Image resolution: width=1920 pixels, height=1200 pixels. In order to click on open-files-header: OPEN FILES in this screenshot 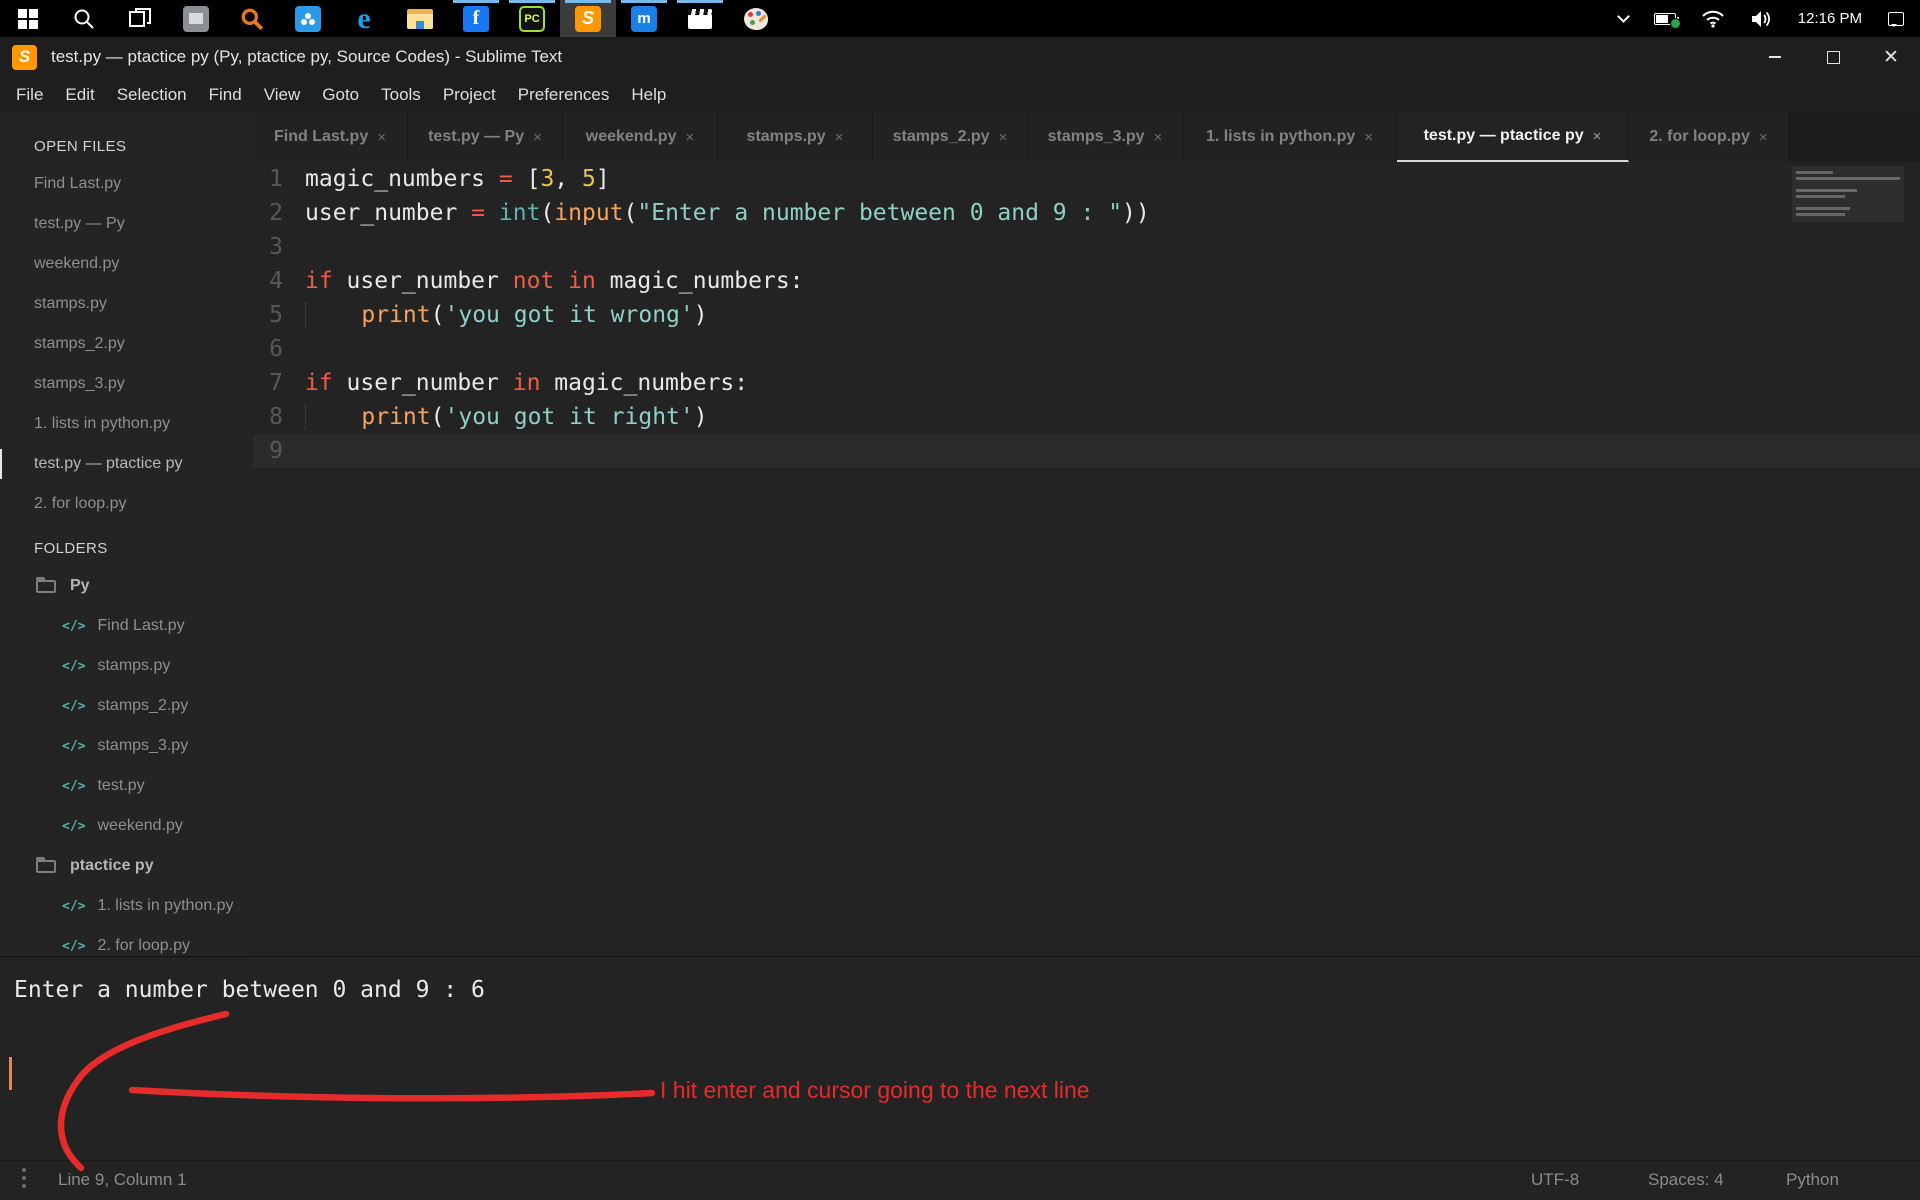, I will do `click(143, 147)`.